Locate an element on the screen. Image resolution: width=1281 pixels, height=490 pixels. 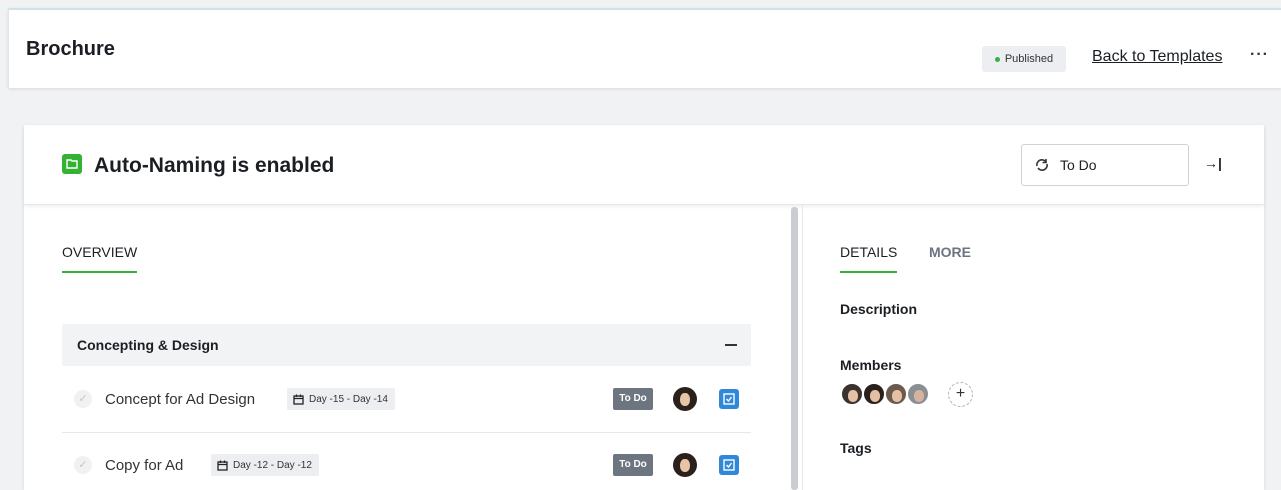
tab-more: MORE is located at coordinates (950, 252).